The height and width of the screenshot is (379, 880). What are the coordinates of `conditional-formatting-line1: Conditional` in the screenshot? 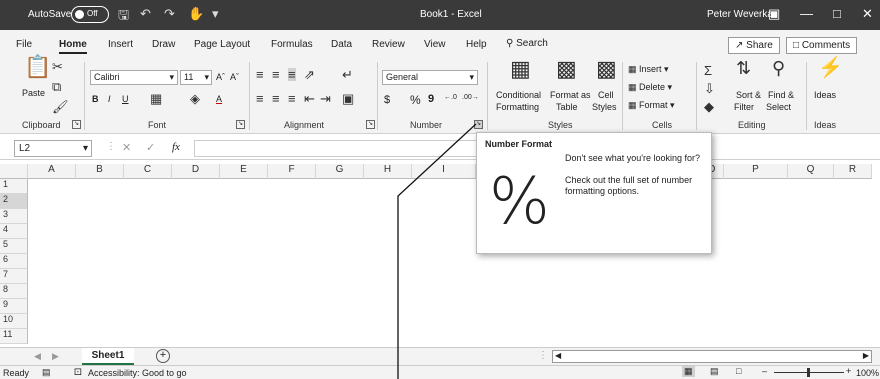 It's located at (518, 95).